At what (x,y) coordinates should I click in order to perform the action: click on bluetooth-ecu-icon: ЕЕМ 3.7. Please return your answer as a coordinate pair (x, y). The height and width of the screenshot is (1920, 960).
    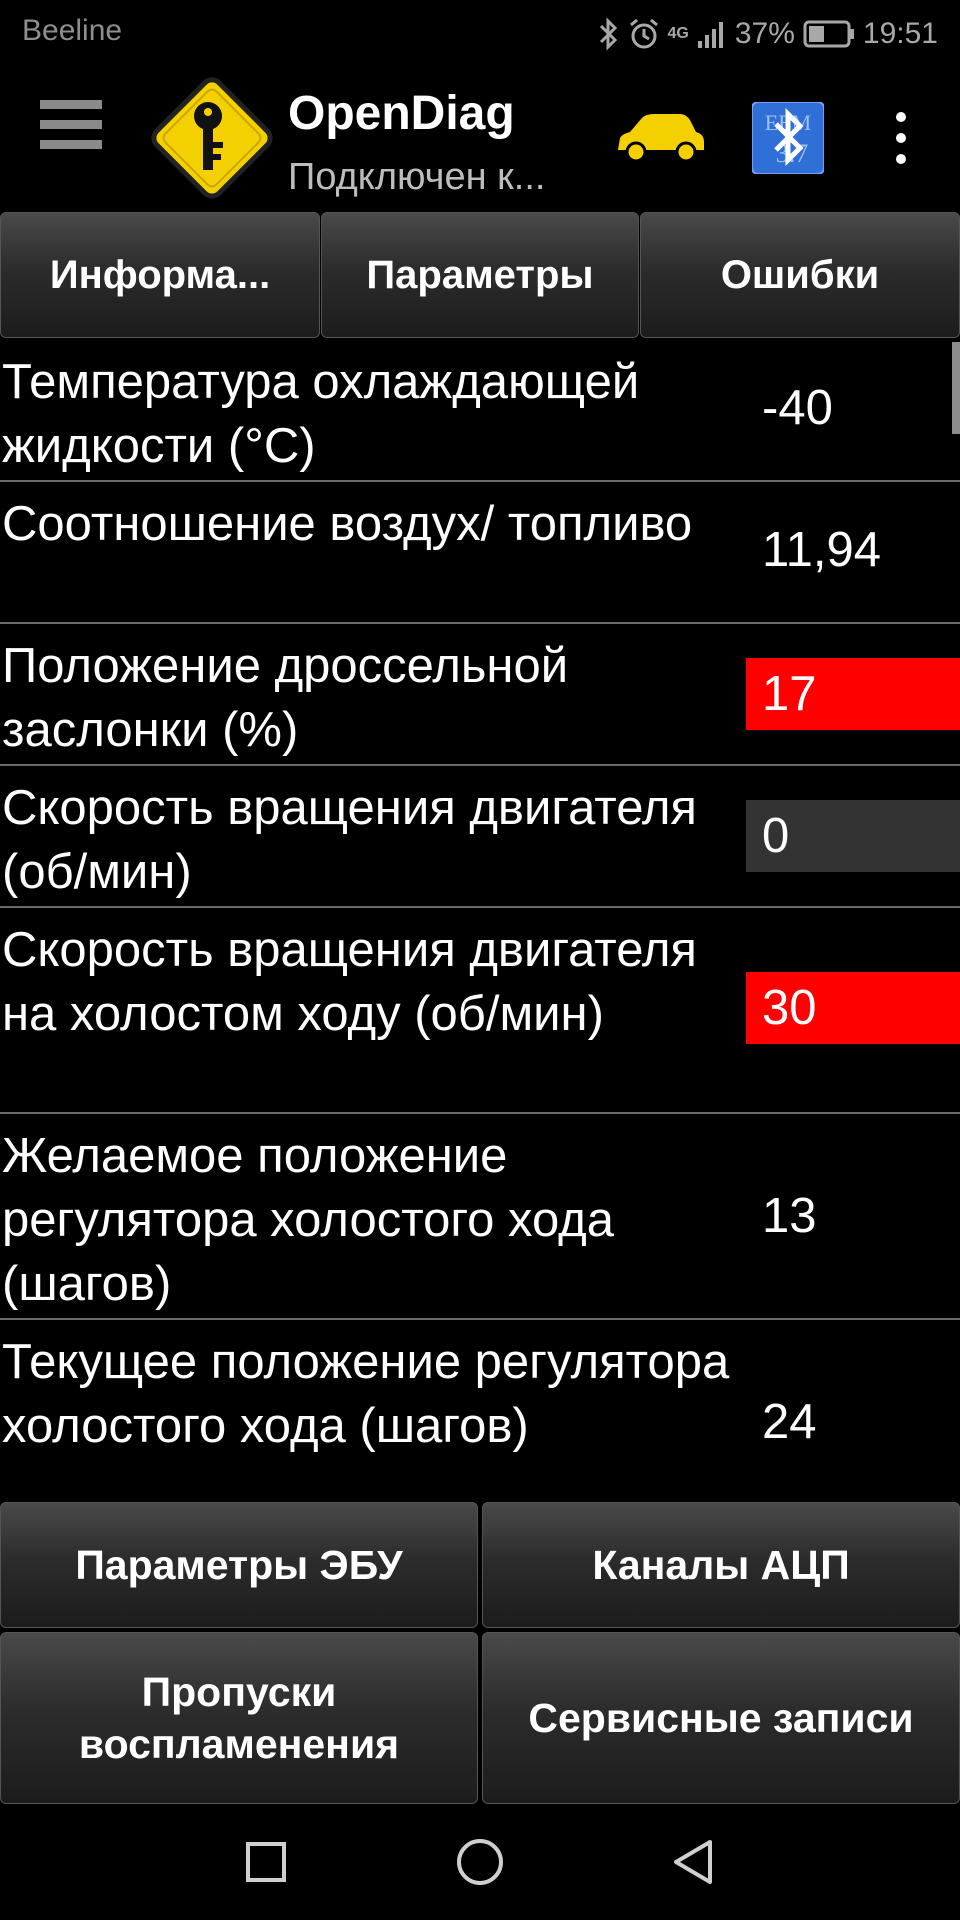
    Looking at the image, I should click on (788, 138).